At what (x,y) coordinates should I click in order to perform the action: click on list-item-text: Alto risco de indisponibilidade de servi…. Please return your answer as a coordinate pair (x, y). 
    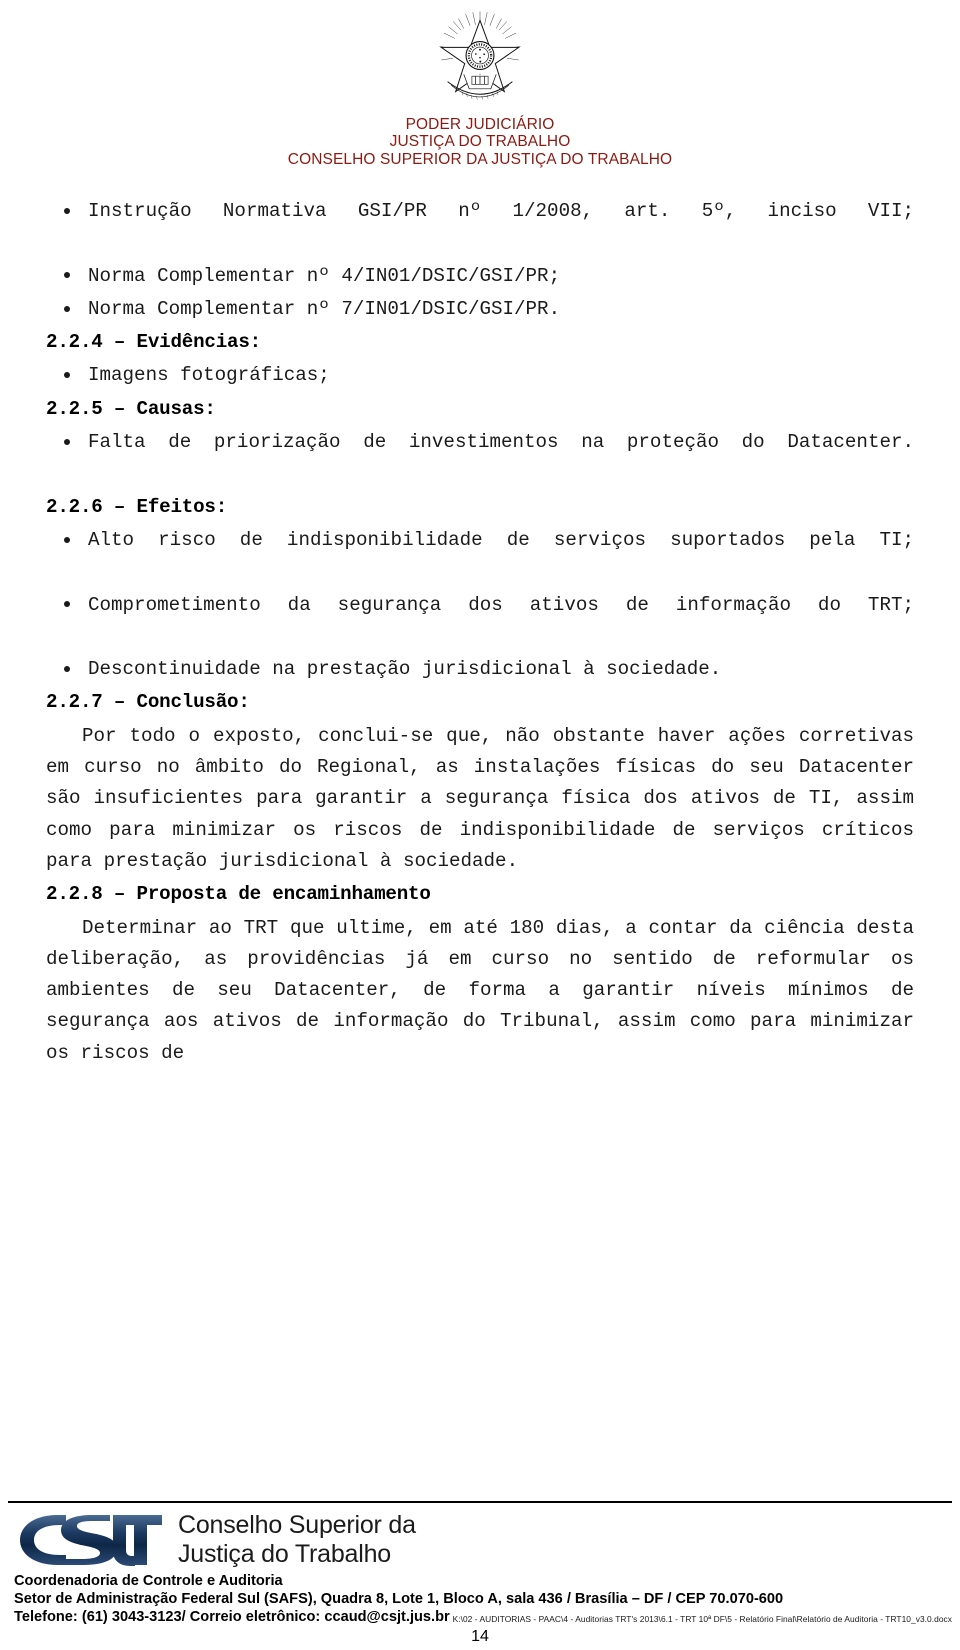
    Looking at the image, I should click on (501, 539).